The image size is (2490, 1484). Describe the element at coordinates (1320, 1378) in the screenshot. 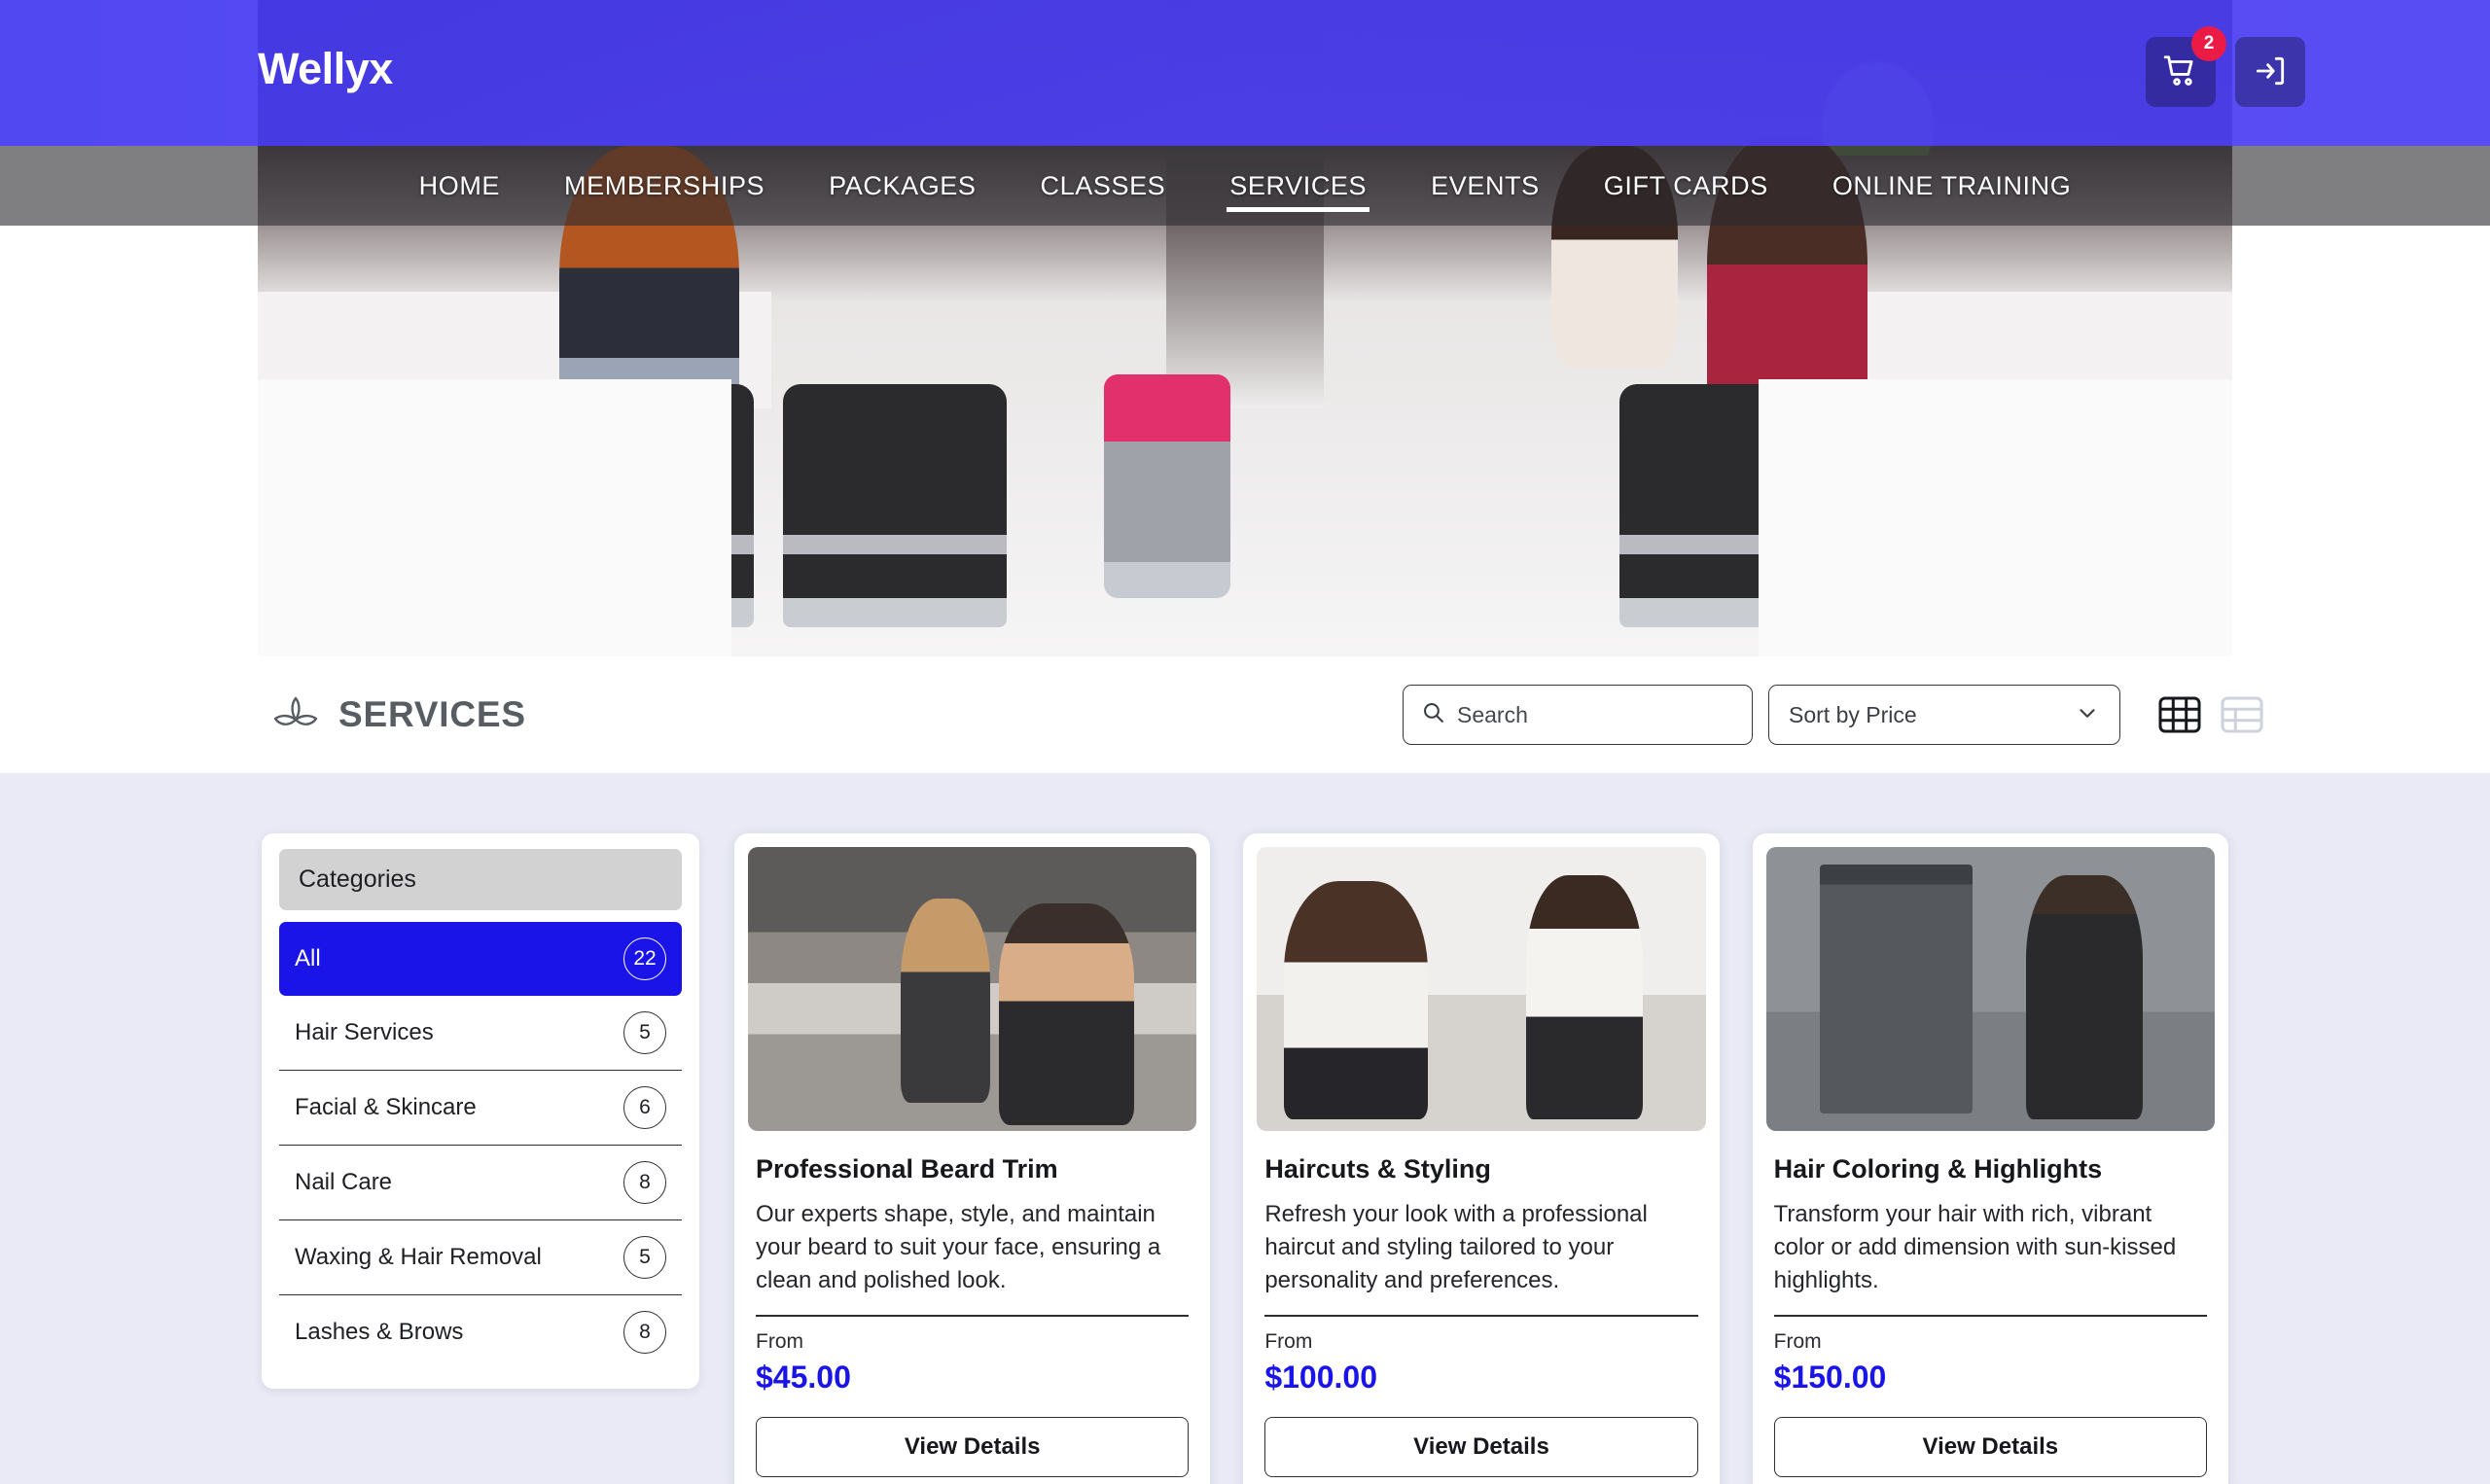

I see `service-price: $100.00` at that location.